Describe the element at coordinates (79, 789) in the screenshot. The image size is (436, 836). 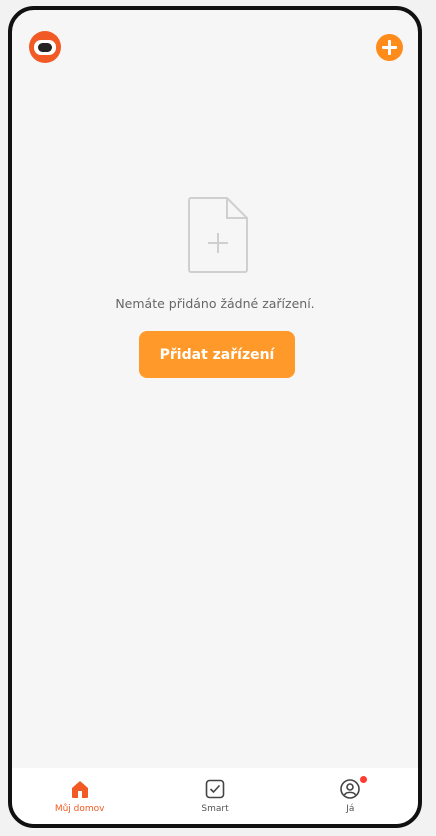
I see `home-icon` at that location.